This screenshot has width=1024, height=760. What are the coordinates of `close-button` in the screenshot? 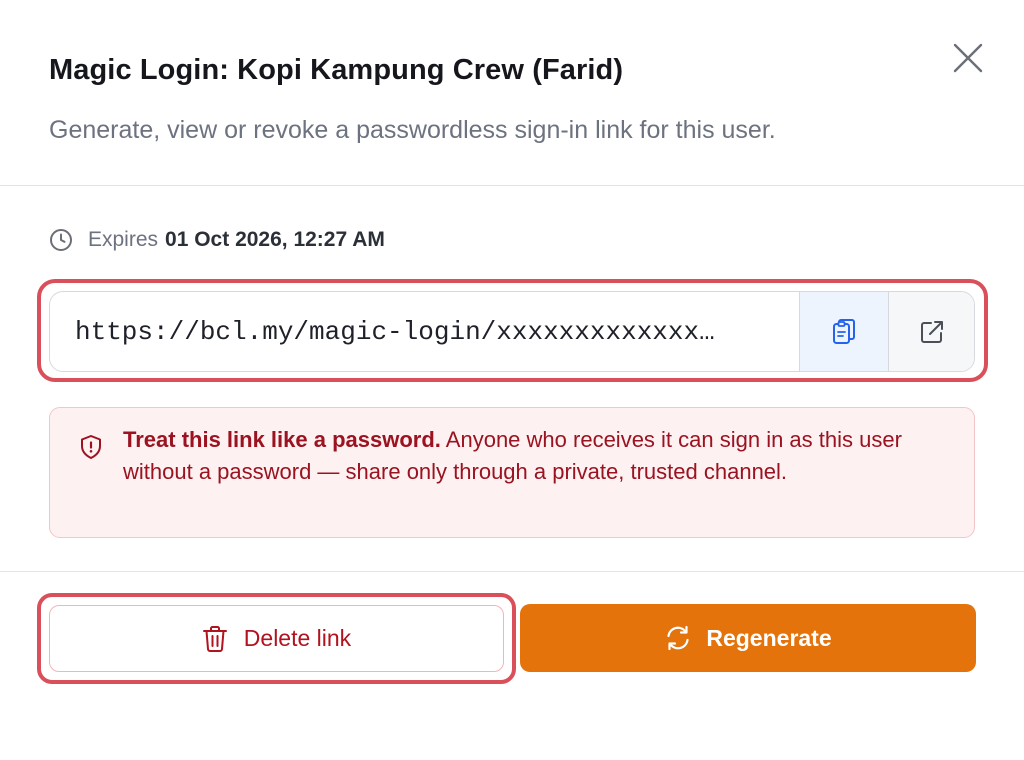 It's located at (968, 58).